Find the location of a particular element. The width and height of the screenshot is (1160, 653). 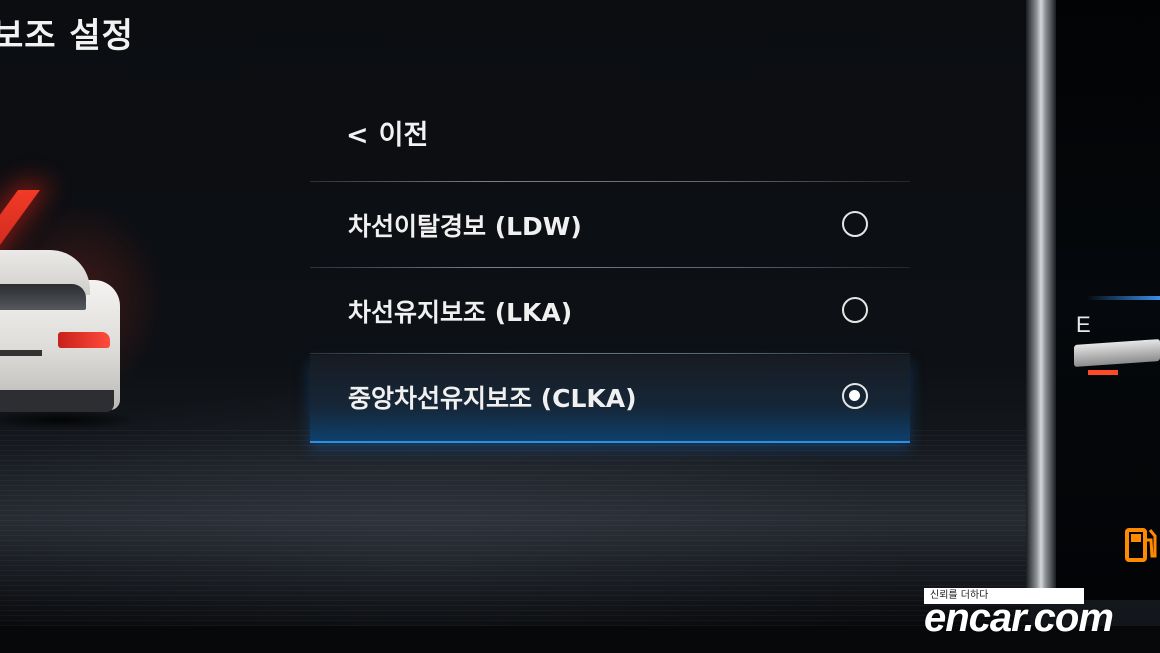

option-ldw: 차선이탈경보 (LDW) is located at coordinates (610, 226).